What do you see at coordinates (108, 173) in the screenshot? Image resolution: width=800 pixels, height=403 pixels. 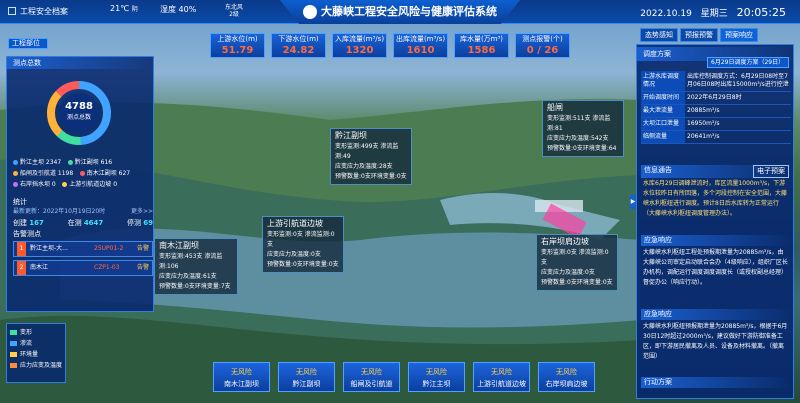 I see `legend-label: 南木江副坝 627` at bounding box center [108, 173].